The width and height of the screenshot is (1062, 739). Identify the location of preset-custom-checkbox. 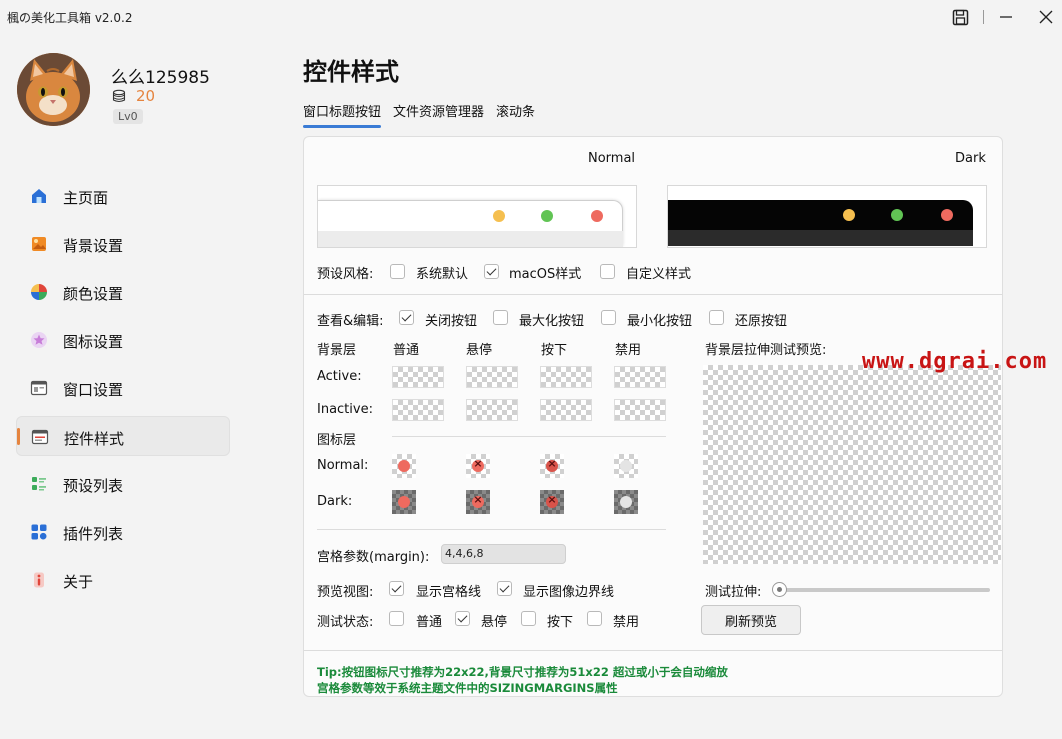
(607, 271).